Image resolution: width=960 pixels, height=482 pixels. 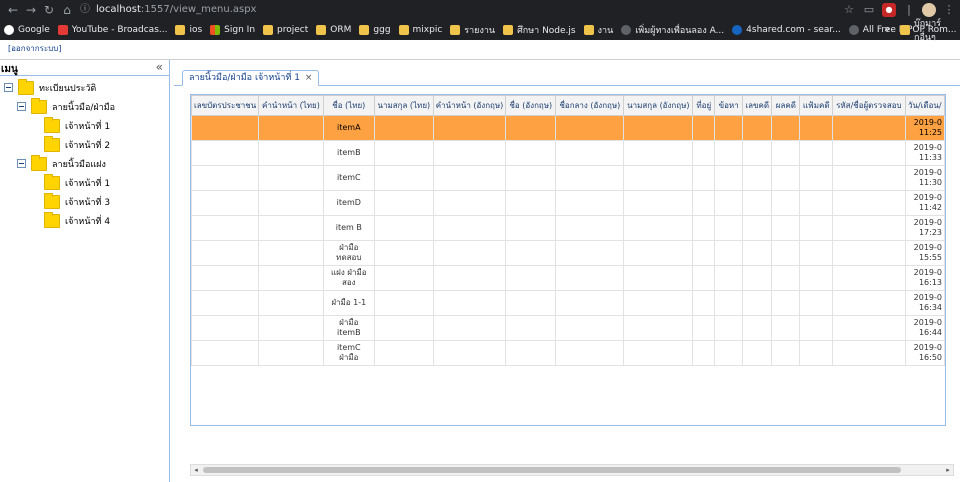 I want to click on table-row: แฝง ฝ่ามือ สอง 2019-0 16:13, so click(x=568, y=278).